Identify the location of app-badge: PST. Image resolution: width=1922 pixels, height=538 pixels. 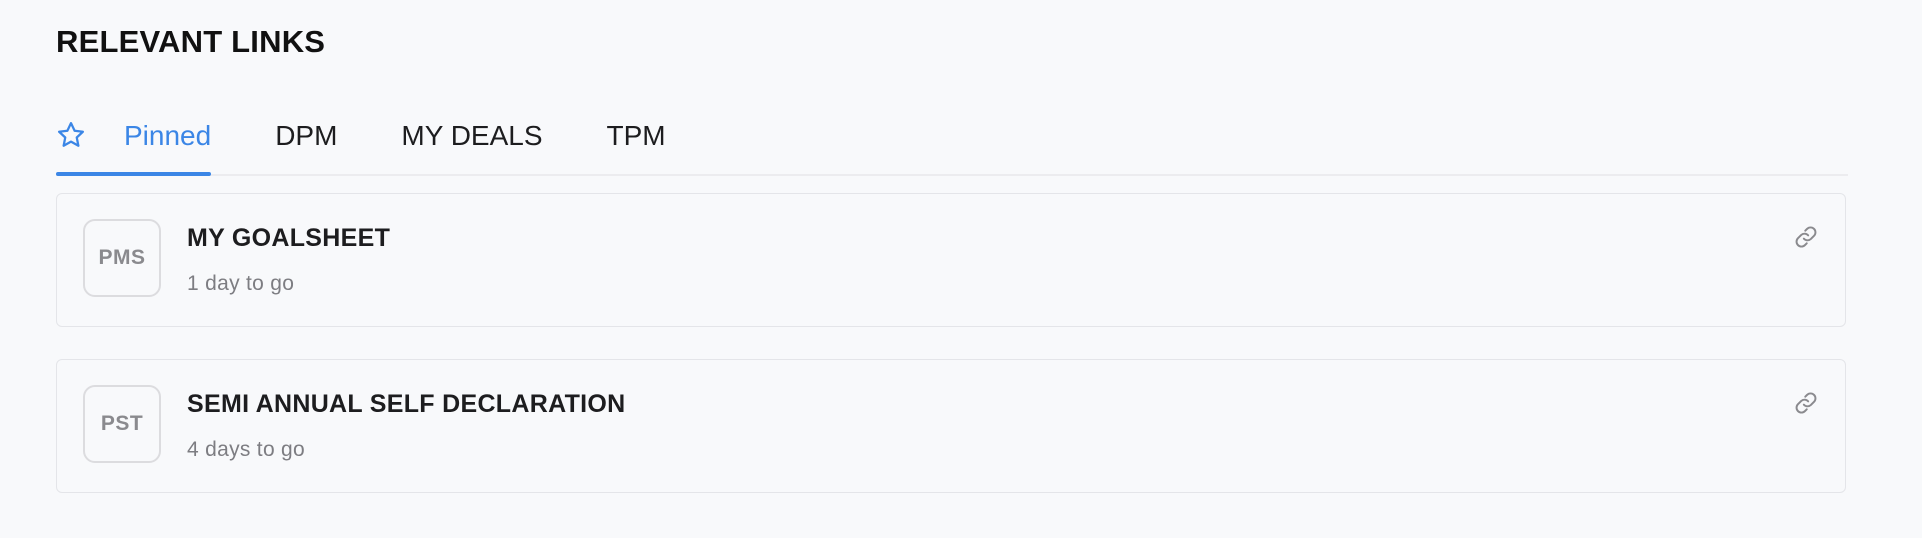
(122, 424).